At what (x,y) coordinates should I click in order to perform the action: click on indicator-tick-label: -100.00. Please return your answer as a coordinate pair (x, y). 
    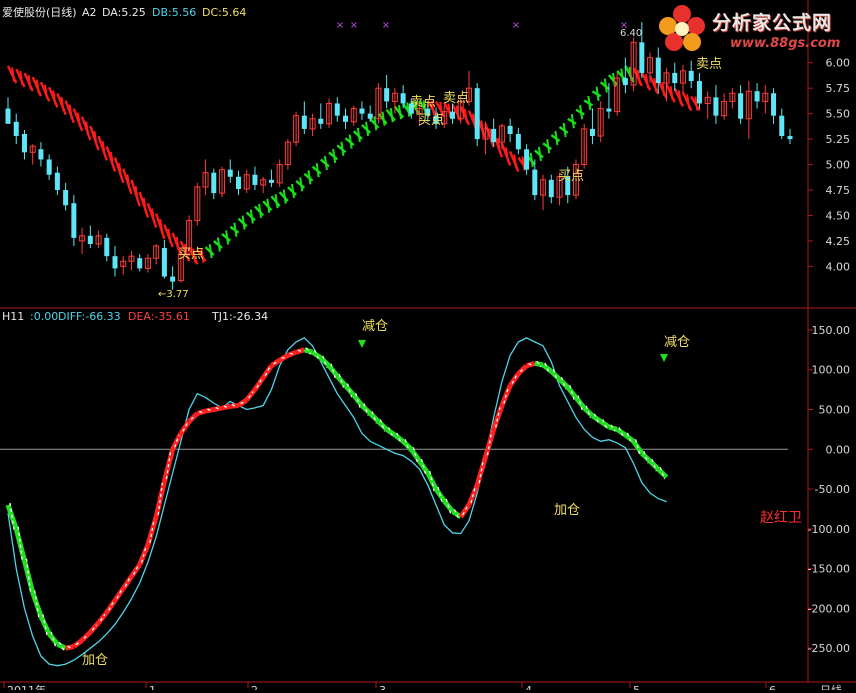
    Looking at the image, I should click on (829, 529).